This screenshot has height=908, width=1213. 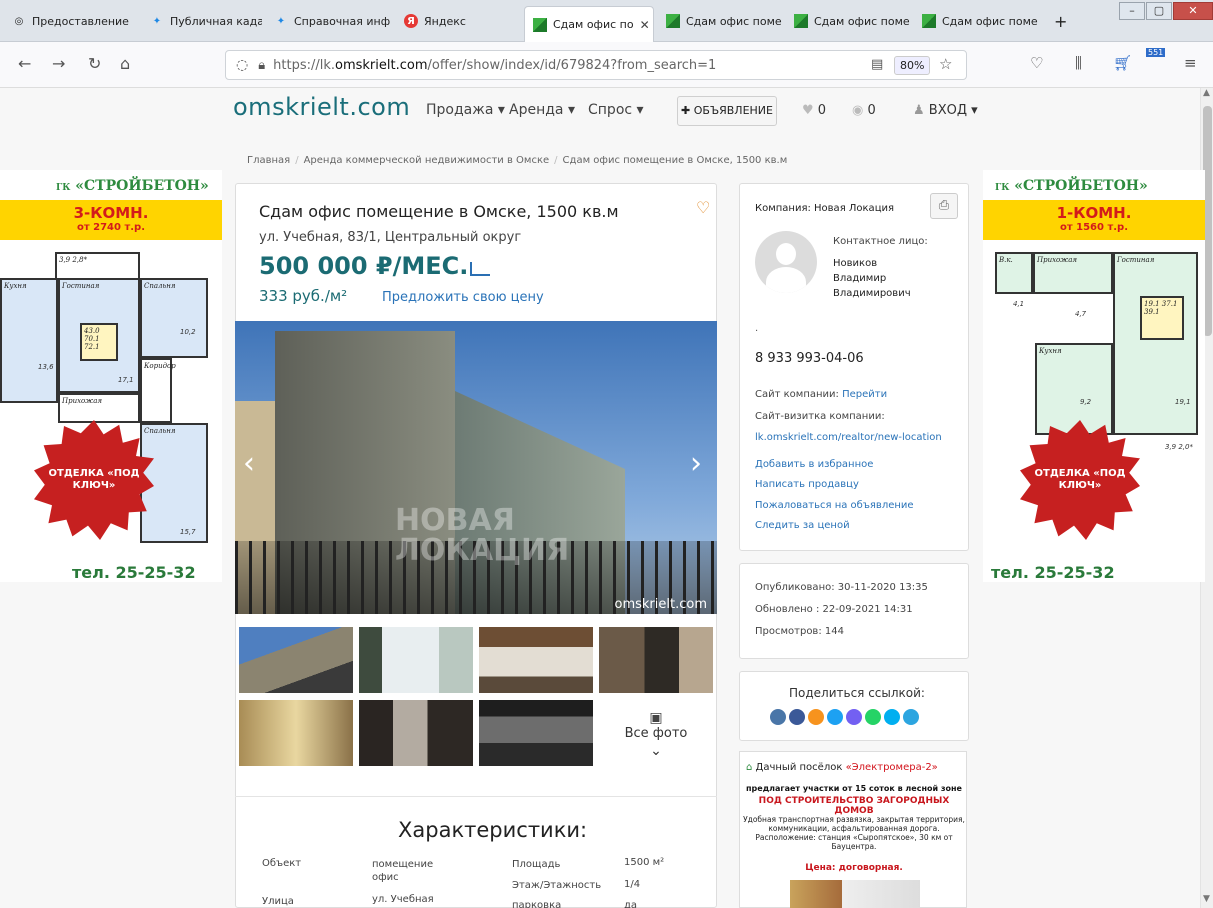 I want to click on tab-3: ✦ Справочная инф, so click(x=328, y=21).